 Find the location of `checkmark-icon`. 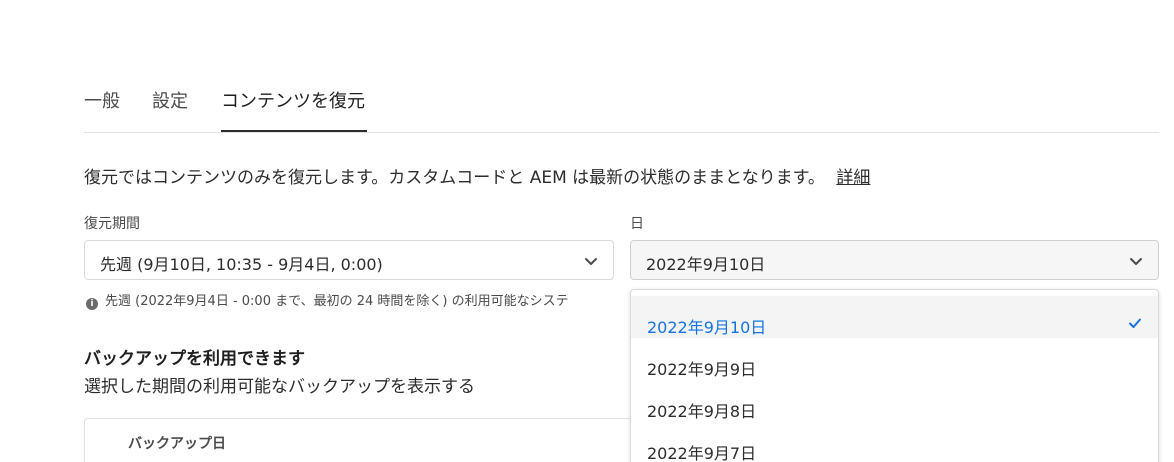

checkmark-icon is located at coordinates (1135, 323).